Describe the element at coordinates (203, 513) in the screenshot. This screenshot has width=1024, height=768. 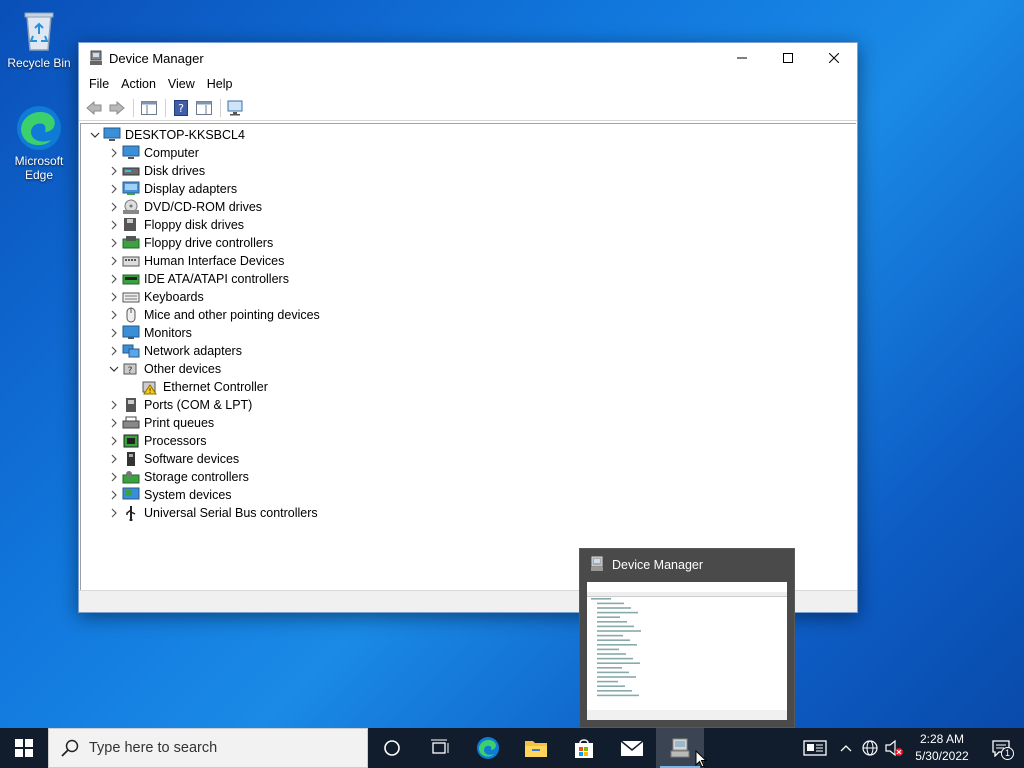
I see `tree-item-universal-serial-bus-controllers: Universal Serial Bus controllers` at that location.